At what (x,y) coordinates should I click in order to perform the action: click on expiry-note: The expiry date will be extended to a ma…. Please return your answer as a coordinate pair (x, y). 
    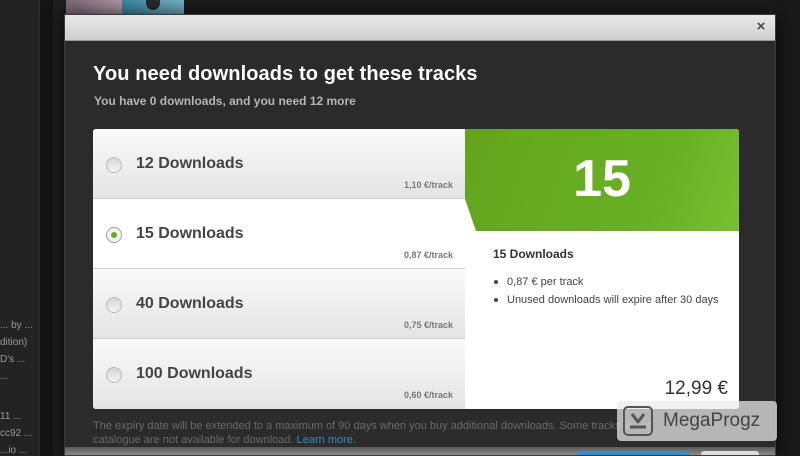
    Looking at the image, I should click on (373, 433).